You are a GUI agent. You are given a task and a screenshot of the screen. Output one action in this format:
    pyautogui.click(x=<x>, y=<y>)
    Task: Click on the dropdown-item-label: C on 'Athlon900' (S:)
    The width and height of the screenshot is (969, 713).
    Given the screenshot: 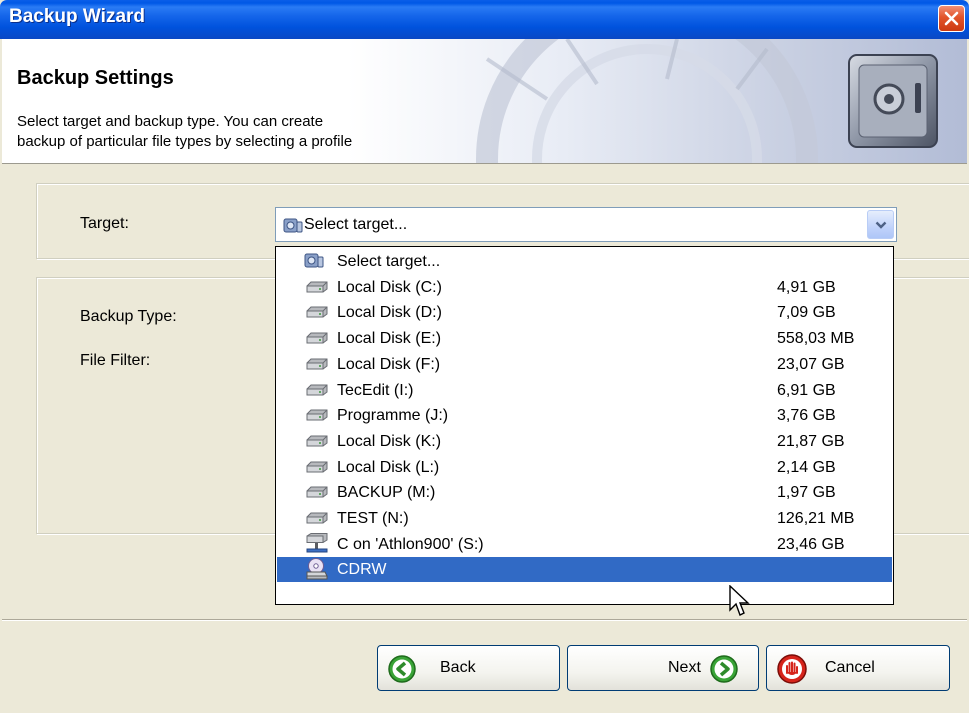 What is the action you would take?
    pyautogui.click(x=410, y=544)
    